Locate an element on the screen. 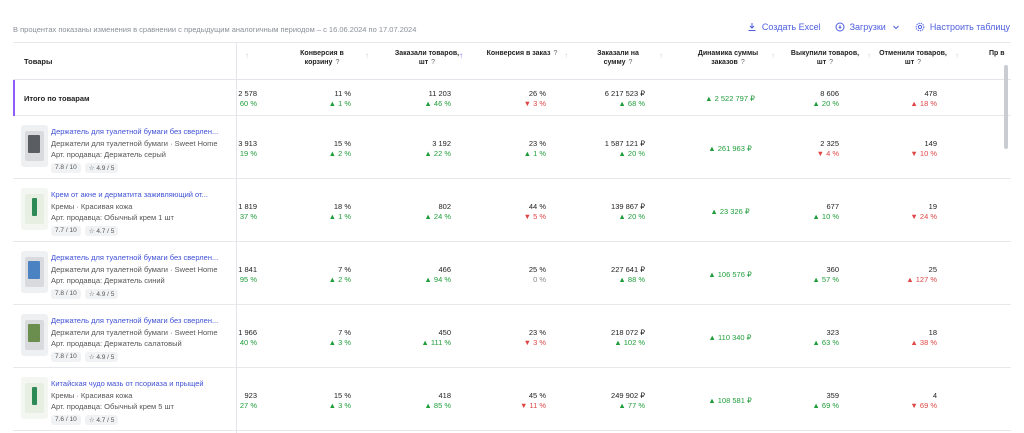  metric-value: 450 is located at coordinates (444, 332).